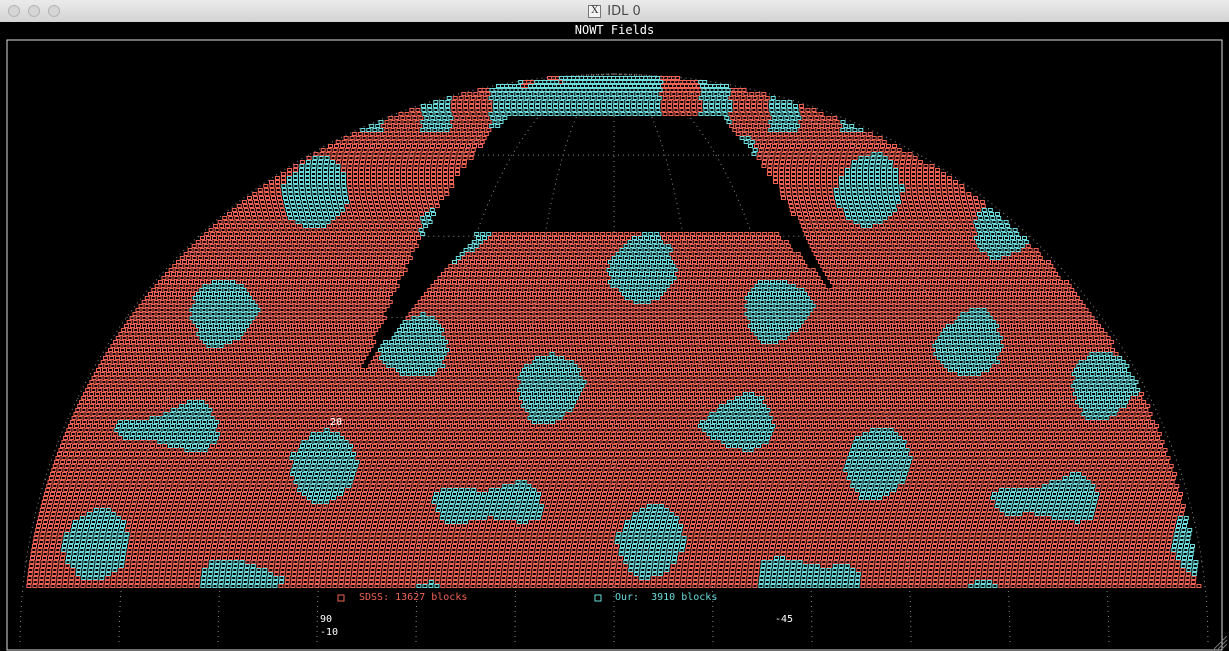  I want to click on legend-label-sdss: SDSS: 13627 blocks, so click(413, 597).